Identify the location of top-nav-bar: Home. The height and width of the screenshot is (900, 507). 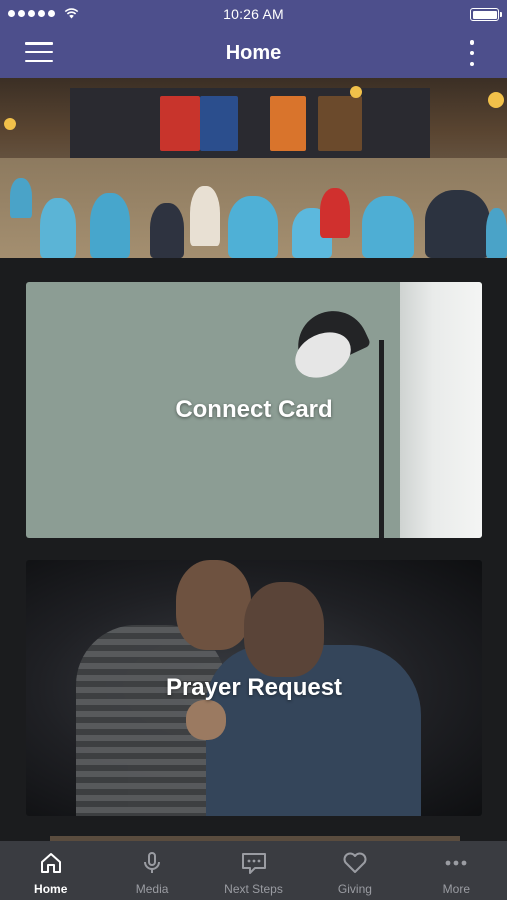
(253, 53).